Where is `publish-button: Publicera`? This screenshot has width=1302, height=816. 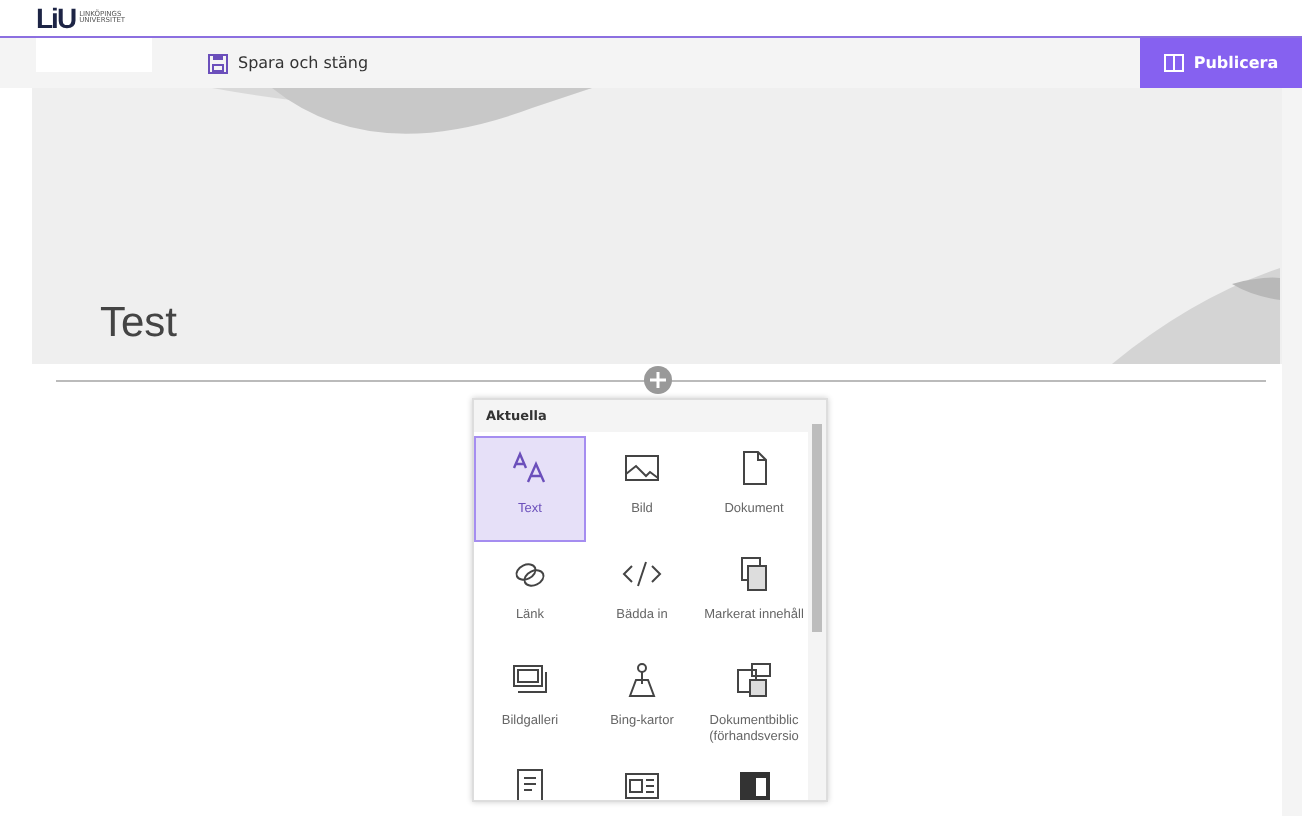 publish-button: Publicera is located at coordinates (1221, 63).